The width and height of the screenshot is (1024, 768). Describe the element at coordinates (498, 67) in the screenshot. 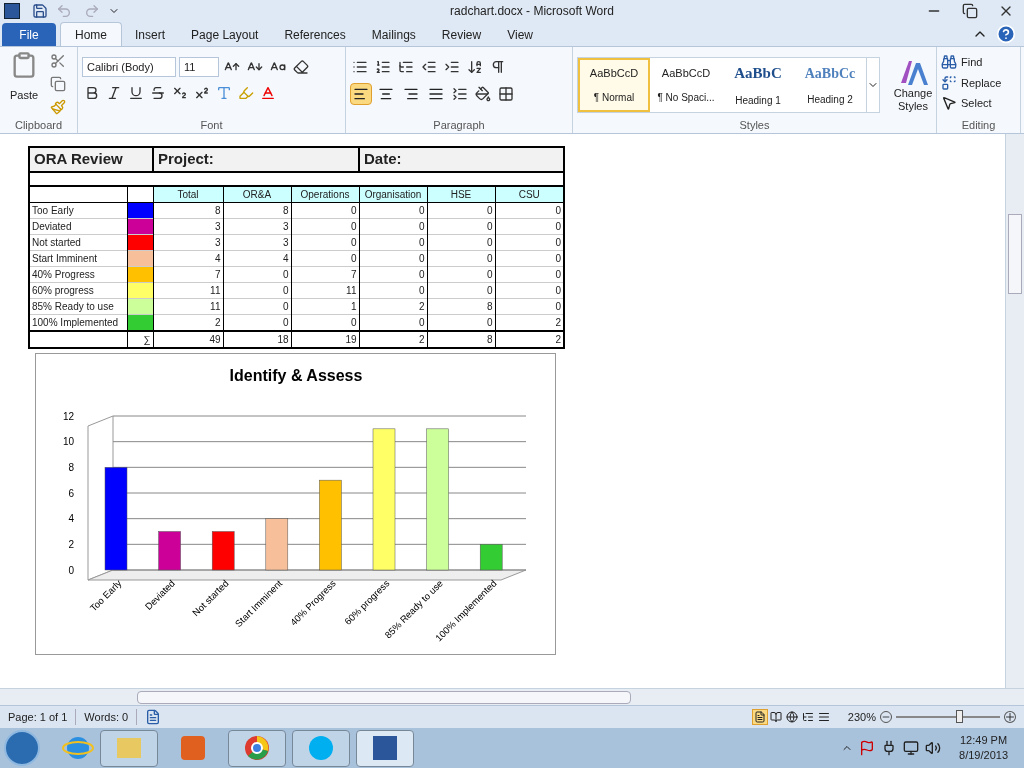

I see `show-marks-icon` at that location.